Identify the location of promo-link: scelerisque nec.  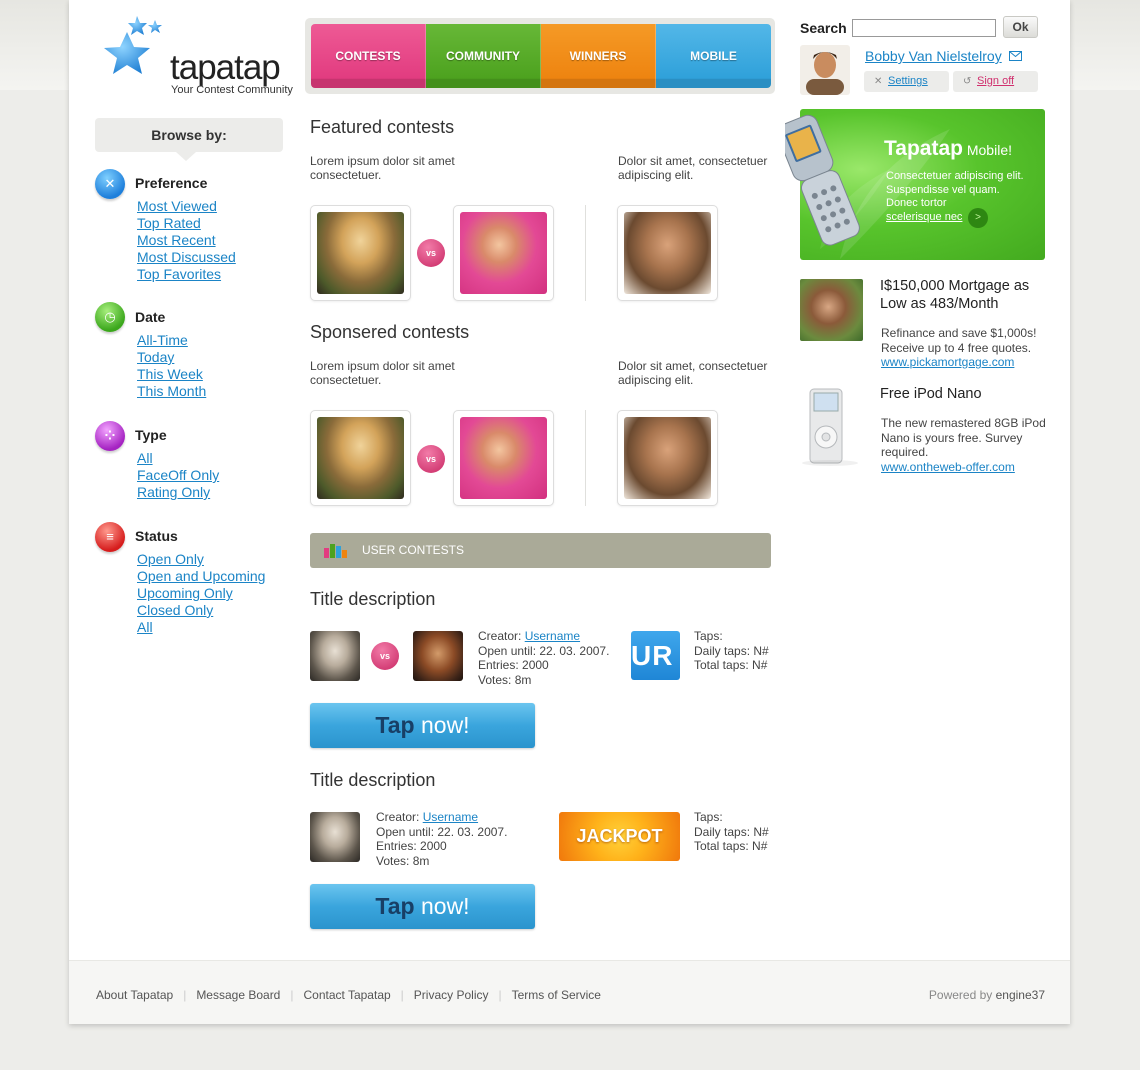
(962, 218).